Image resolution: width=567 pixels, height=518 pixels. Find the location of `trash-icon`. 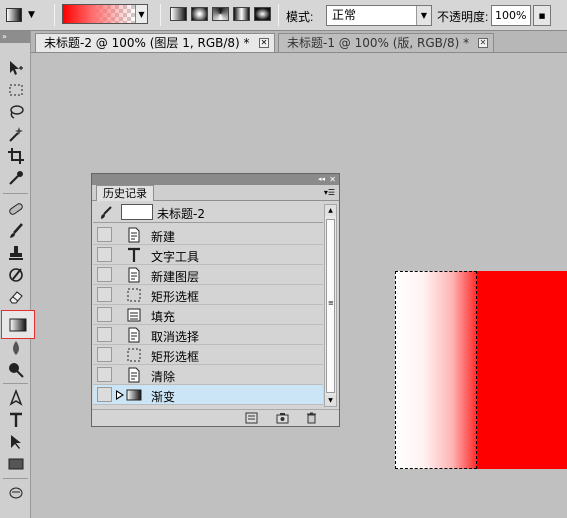

trash-icon is located at coordinates (311, 418).